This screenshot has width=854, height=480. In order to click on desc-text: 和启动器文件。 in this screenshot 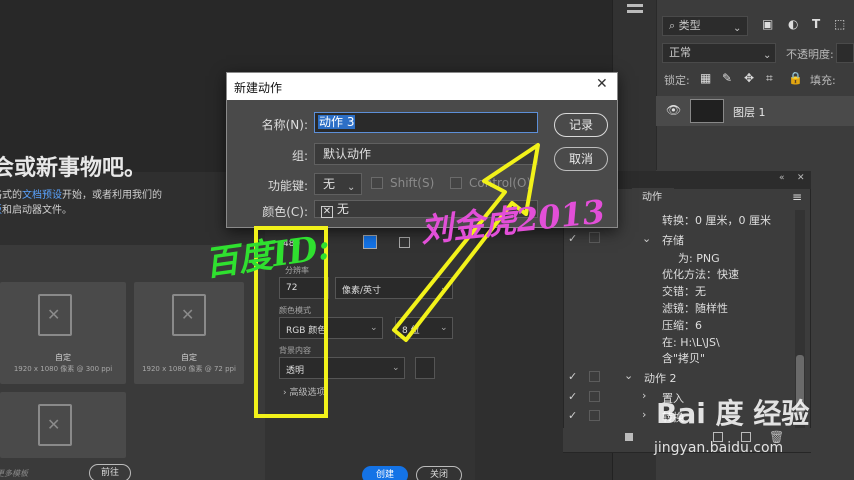, I will do `click(37, 210)`.